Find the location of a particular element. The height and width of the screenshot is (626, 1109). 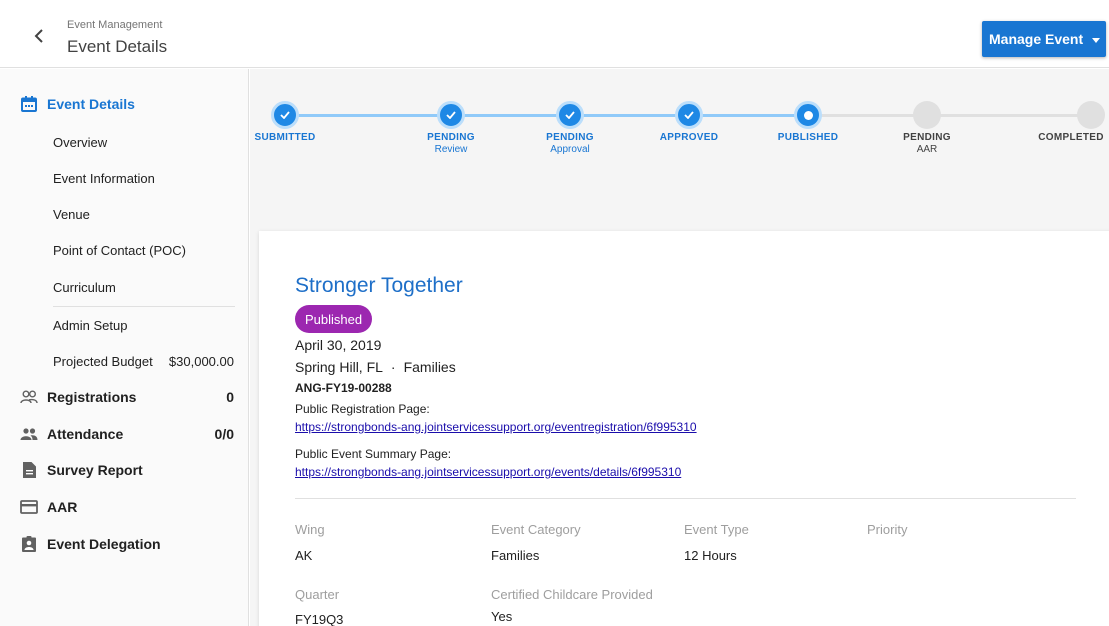

sidebar-item-aar: AAR is located at coordinates (124, 507).